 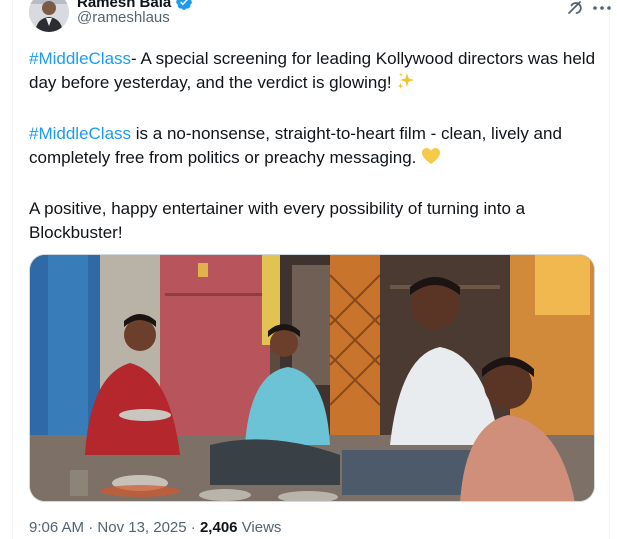 I want to click on avatar-image, so click(x=49, y=16).